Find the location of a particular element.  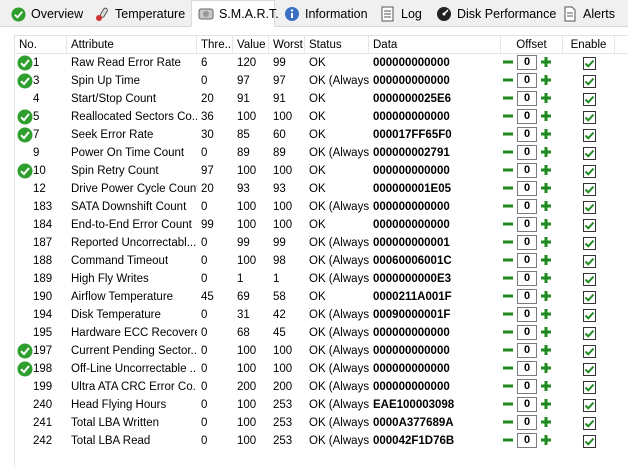

col-header-no: No. is located at coordinates (41, 45).